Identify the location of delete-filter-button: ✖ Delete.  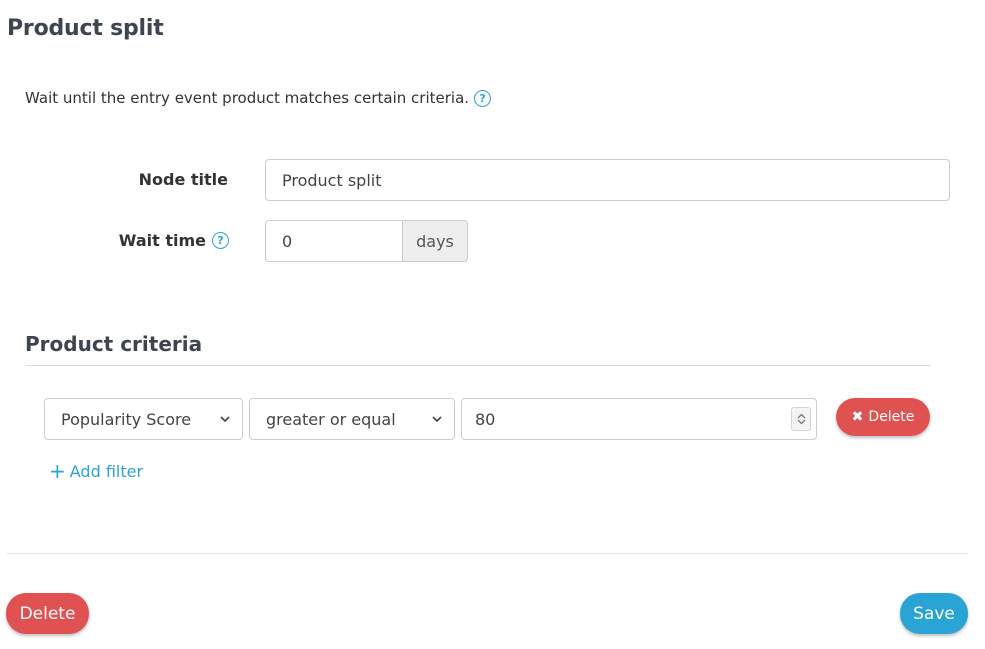
(883, 417).